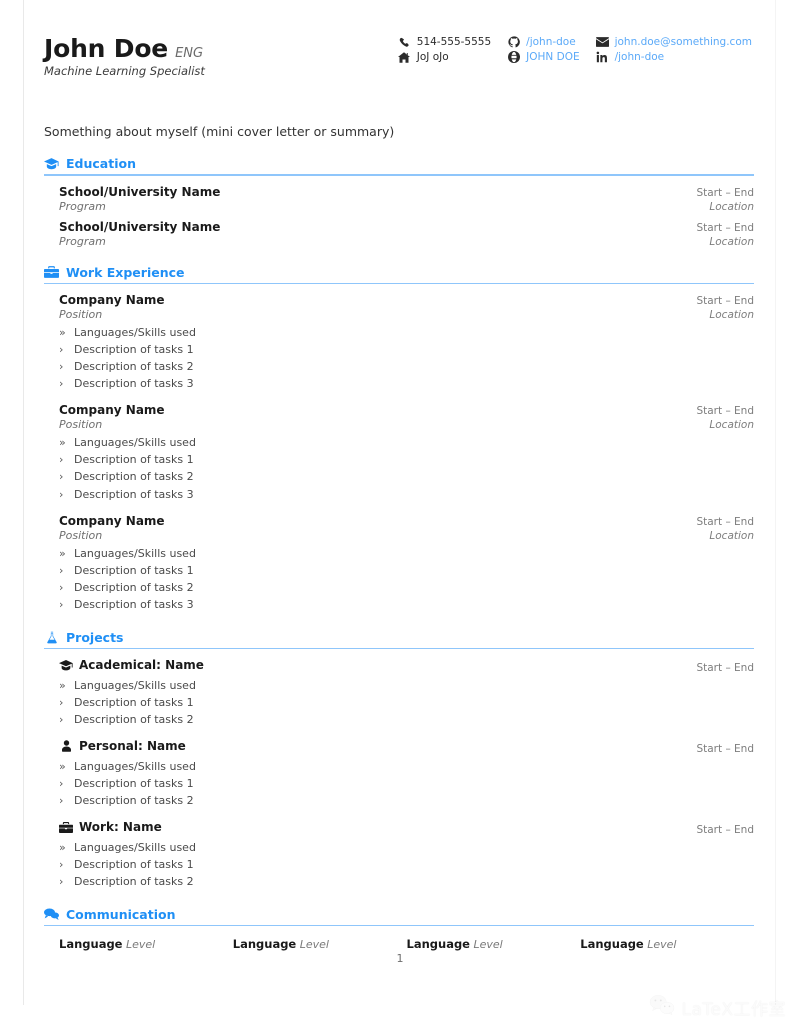 The image size is (800, 1036). Describe the element at coordinates (135, 847) in the screenshot. I see `bullet-text: Languages/Skills used` at that location.